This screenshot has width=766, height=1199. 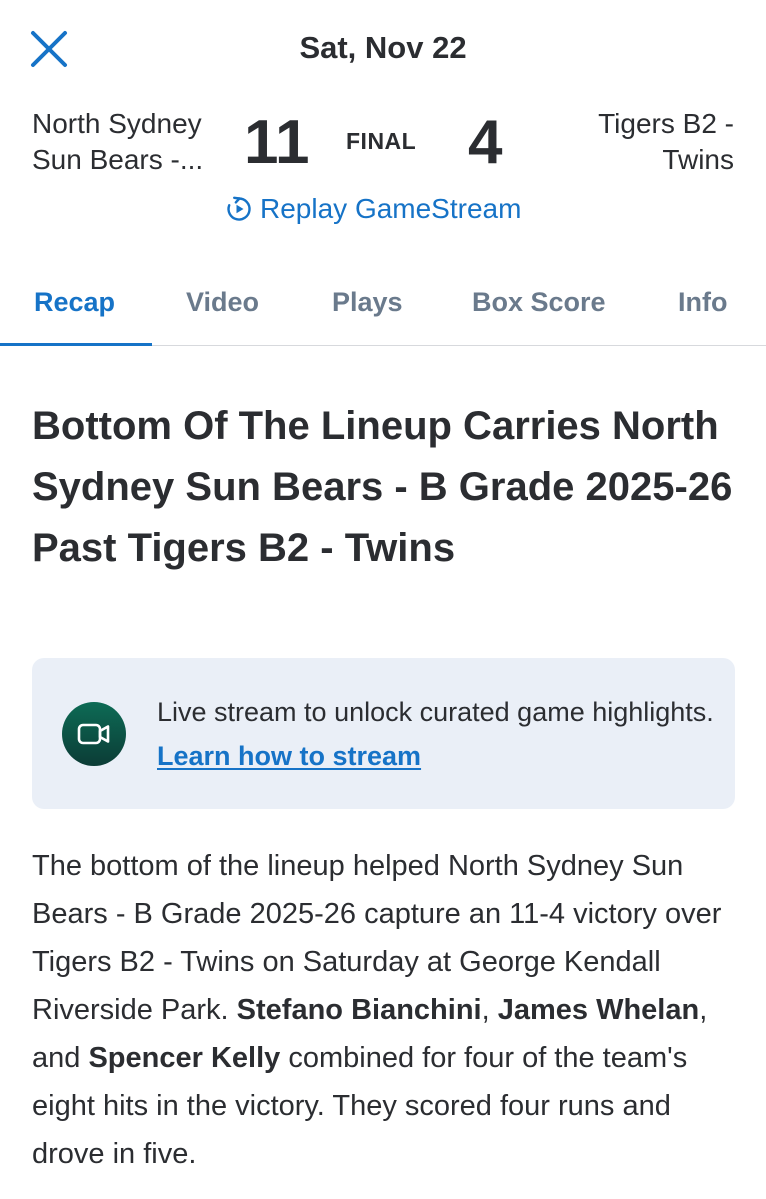 I want to click on video-camera-icon, so click(x=94, y=734).